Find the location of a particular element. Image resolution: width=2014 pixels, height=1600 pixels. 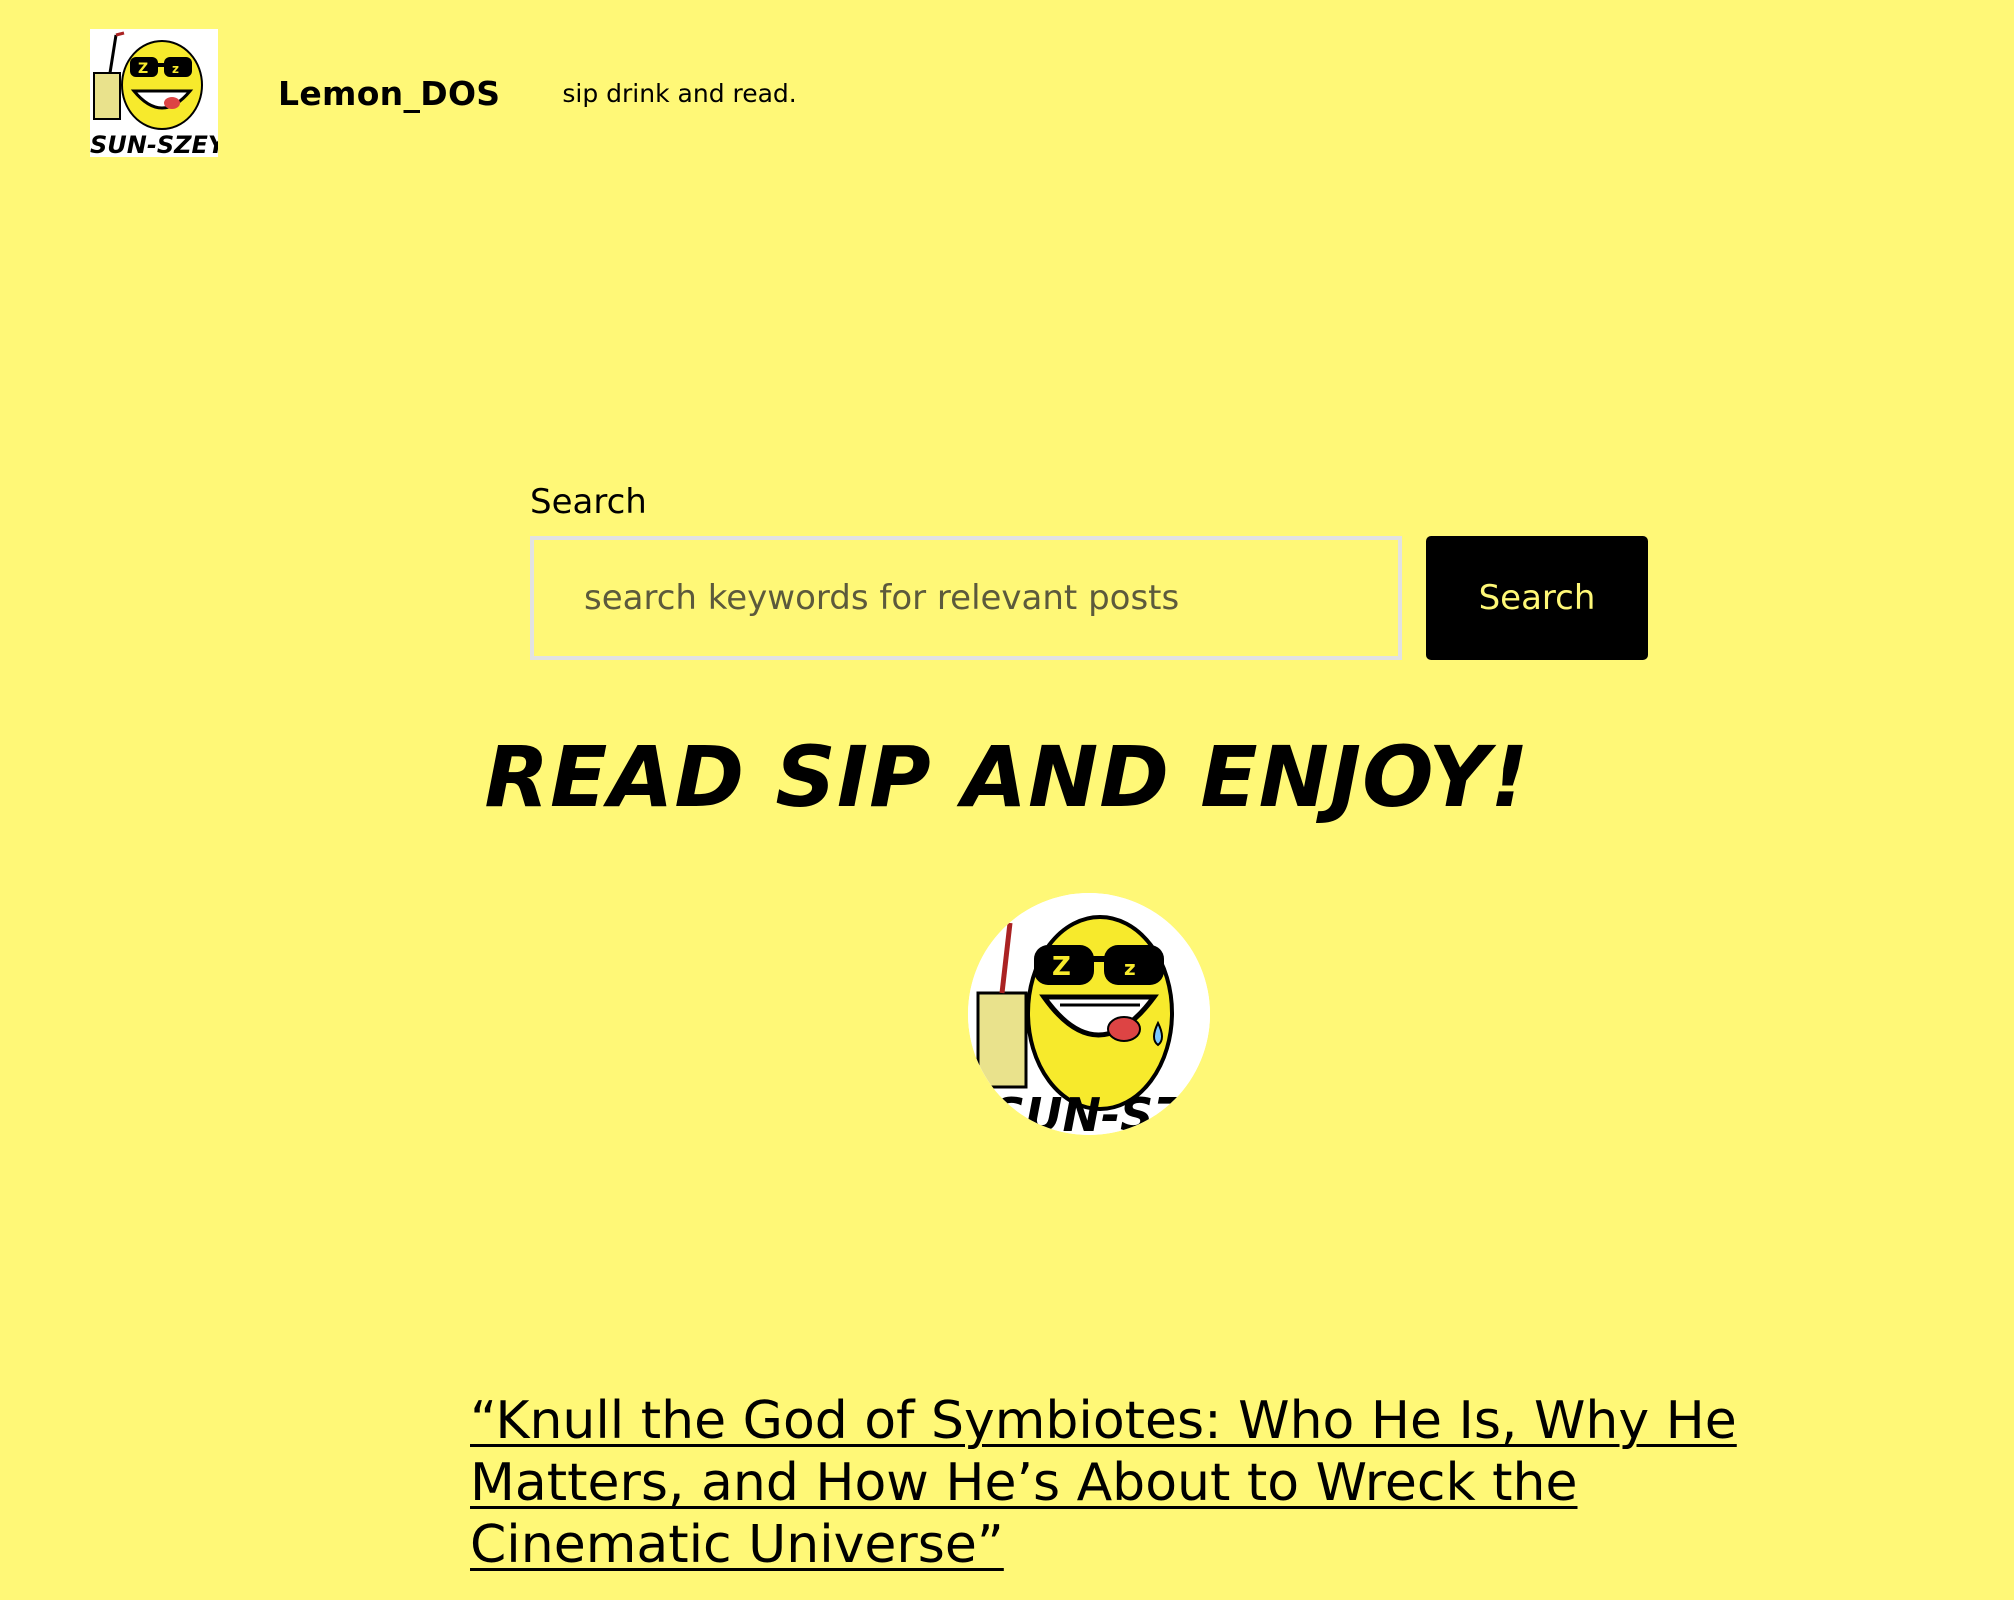

site-logo: Z z SUN-SZEY is located at coordinates (154, 93).